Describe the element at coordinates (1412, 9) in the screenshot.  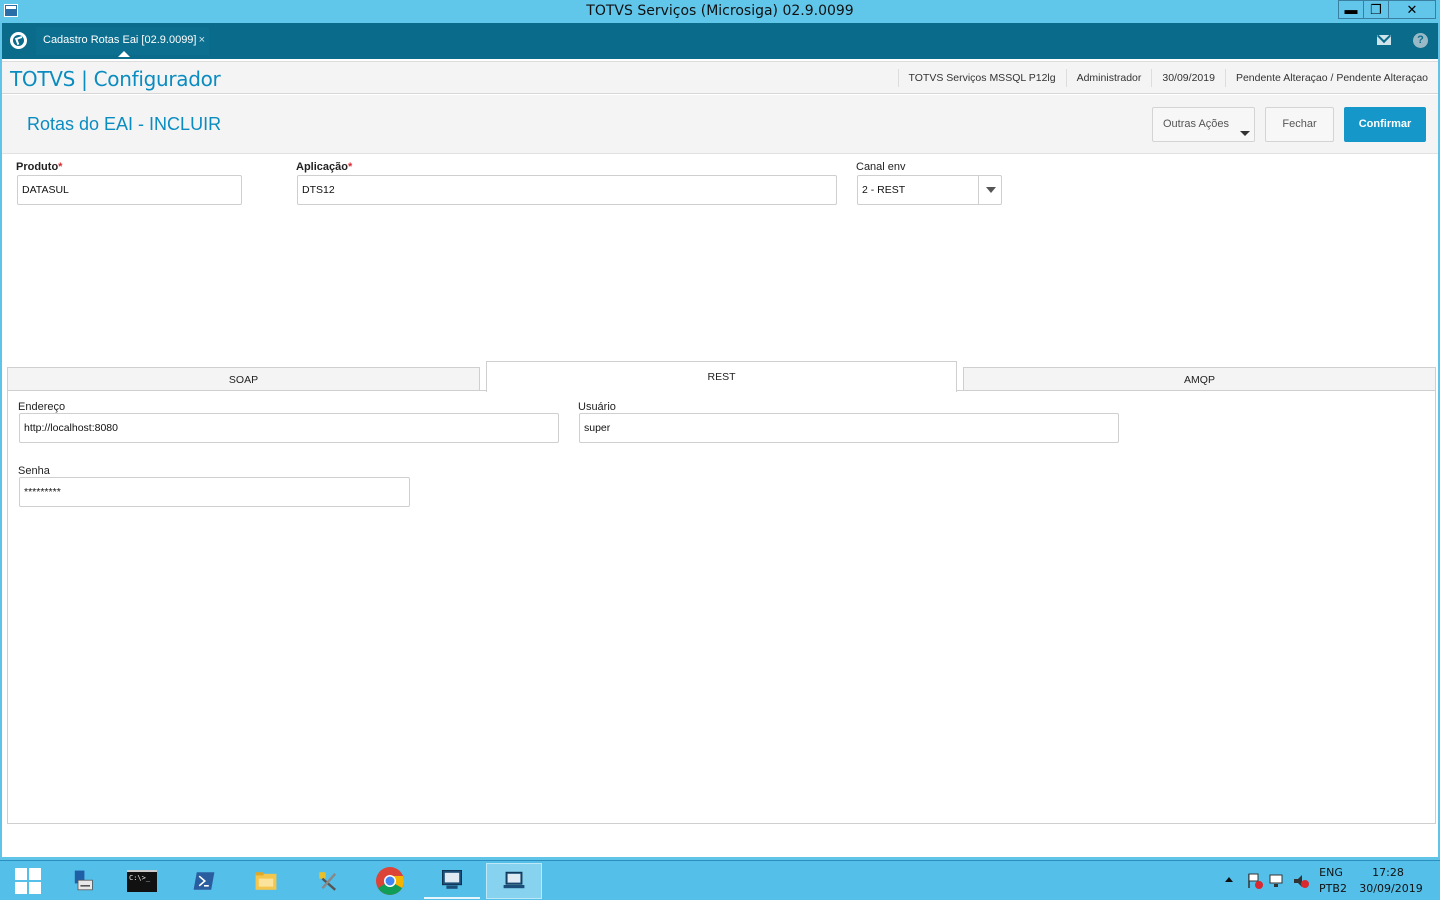
I see `close-window-button: ✕` at that location.